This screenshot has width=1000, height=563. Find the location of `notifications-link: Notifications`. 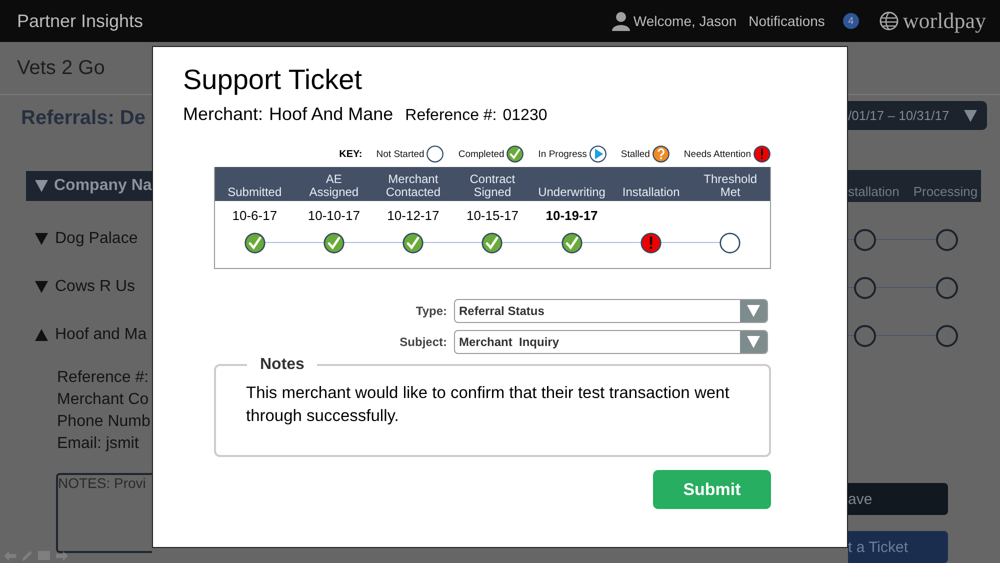

notifications-link: Notifications is located at coordinates (786, 21).